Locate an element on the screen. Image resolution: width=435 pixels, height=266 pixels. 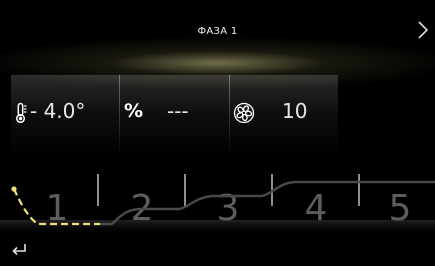
humidity-cell: % --- is located at coordinates (174, 116).